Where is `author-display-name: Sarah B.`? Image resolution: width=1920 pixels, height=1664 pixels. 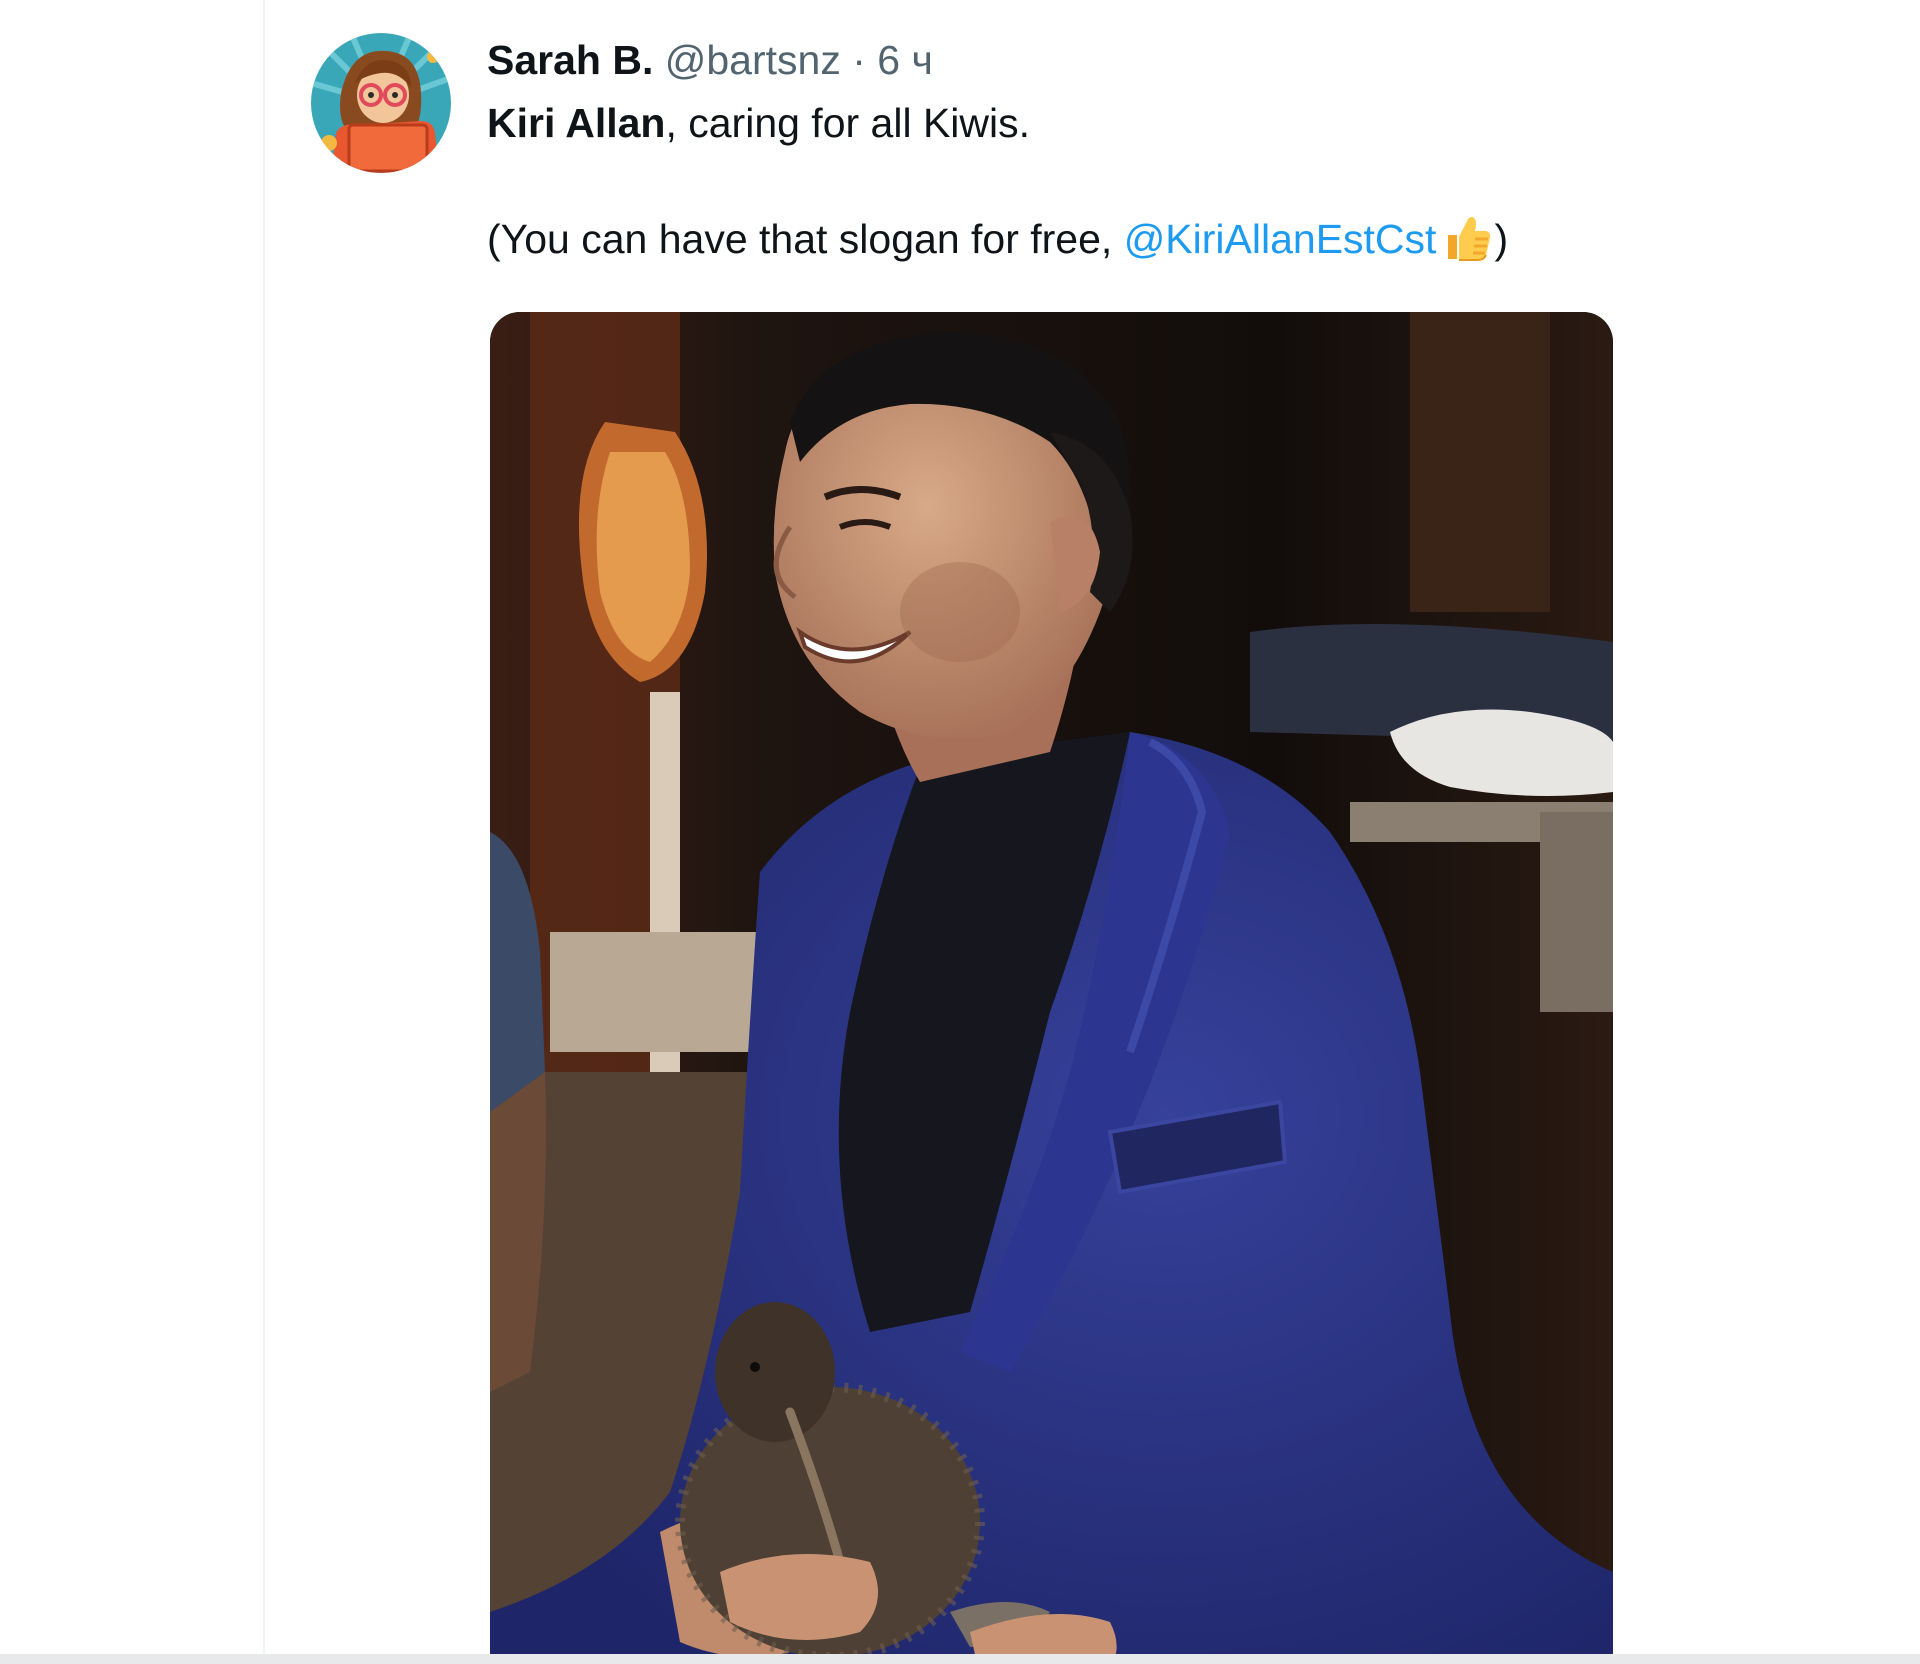
author-display-name: Sarah B. is located at coordinates (570, 60).